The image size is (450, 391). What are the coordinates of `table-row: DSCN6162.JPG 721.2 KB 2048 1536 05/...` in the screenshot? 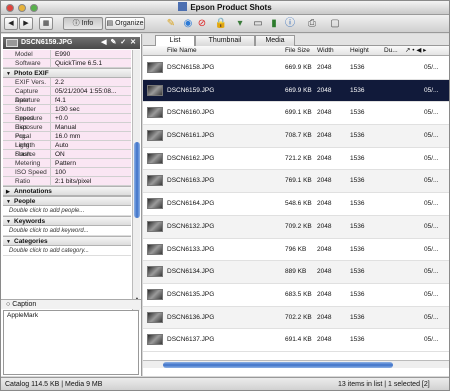 It's located at (296, 159).